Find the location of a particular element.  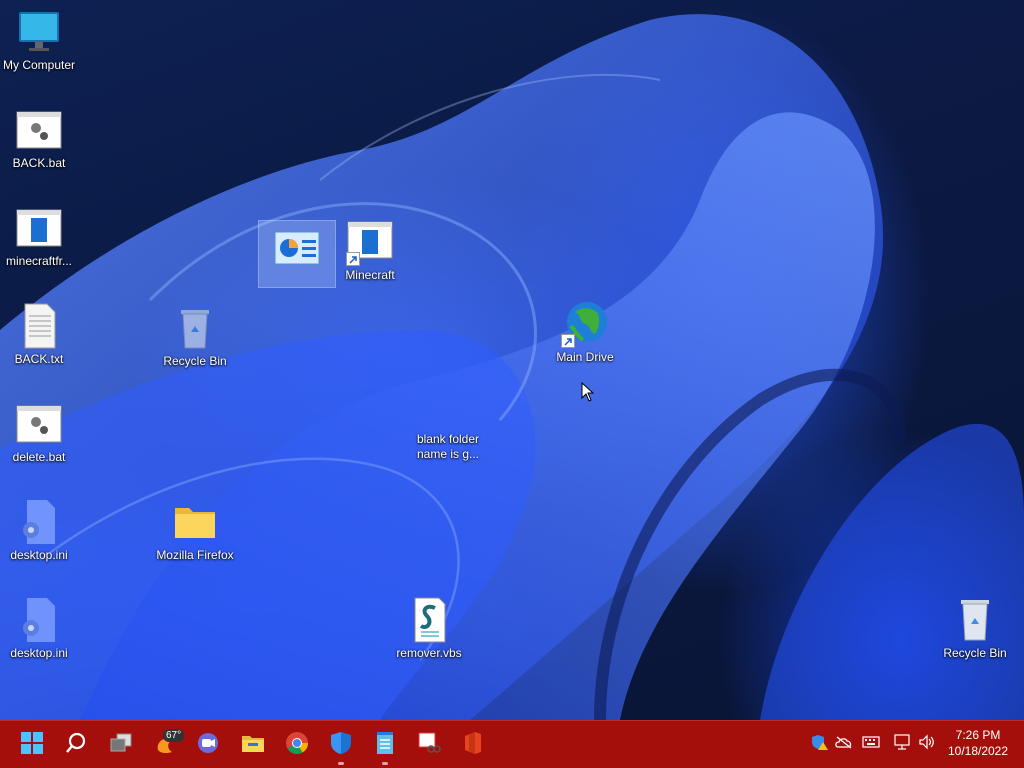

chat-icon is located at coordinates (208, 745).